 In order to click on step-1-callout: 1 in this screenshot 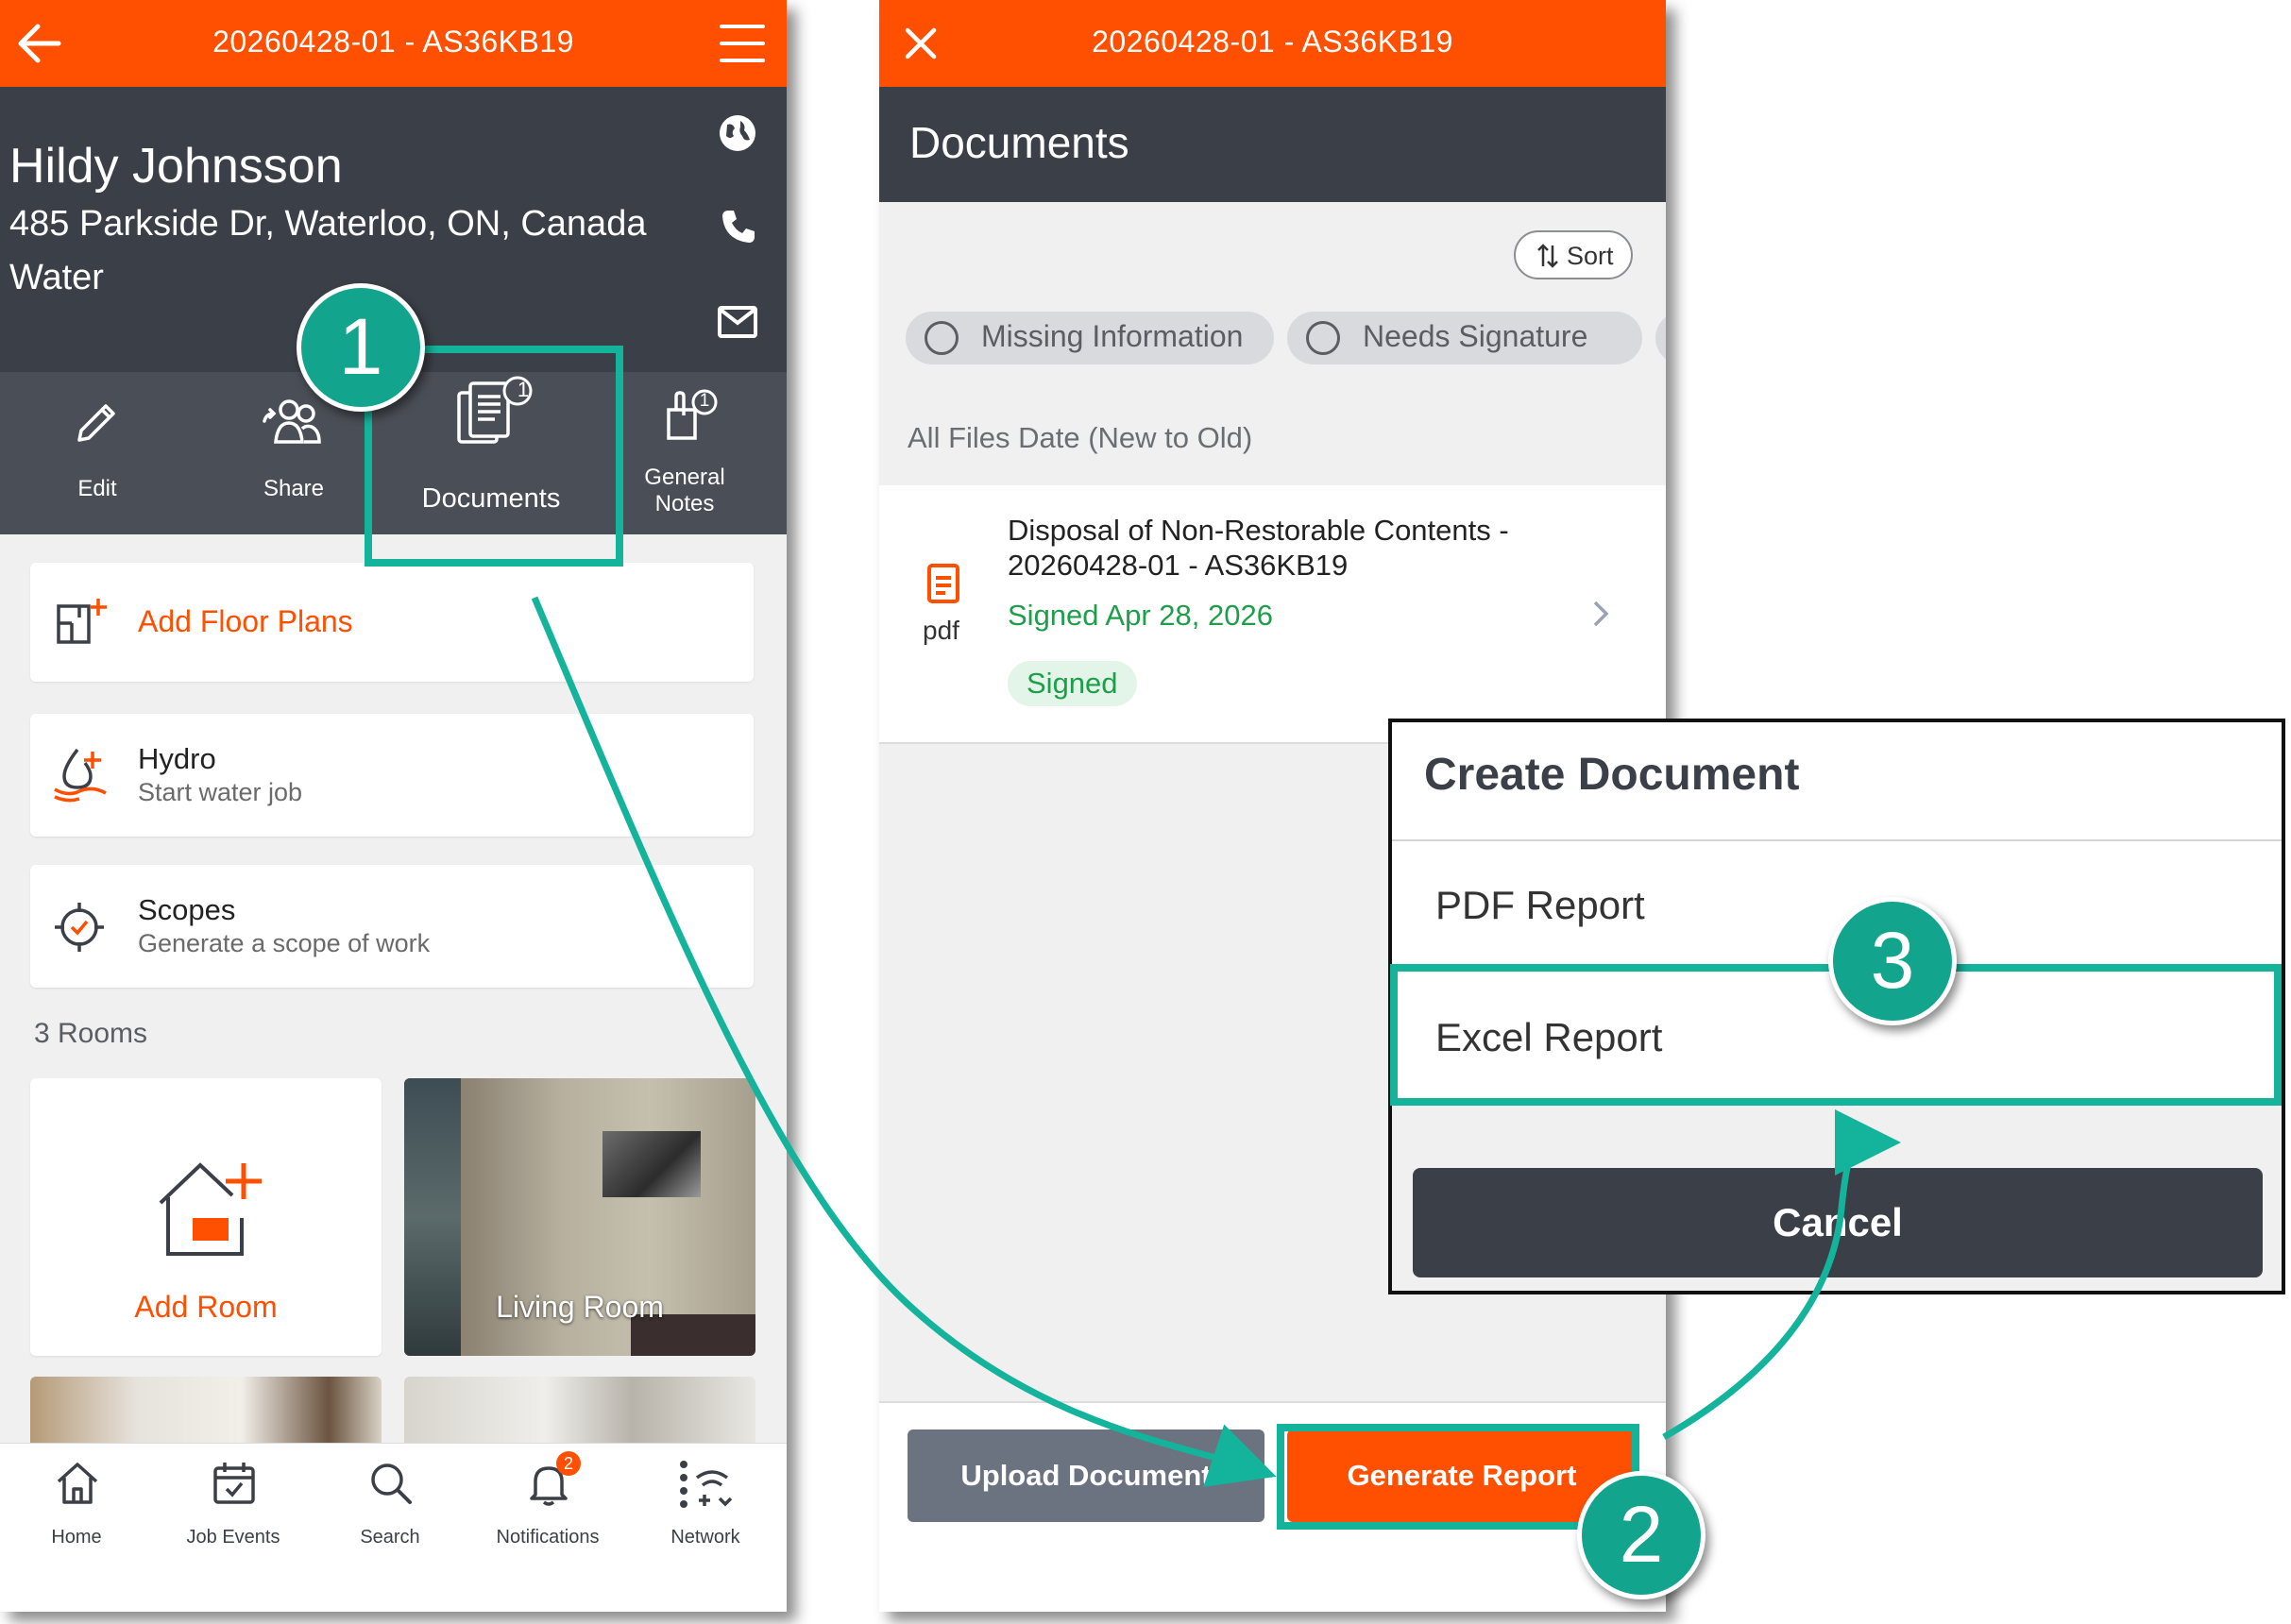, I will do `click(361, 347)`.